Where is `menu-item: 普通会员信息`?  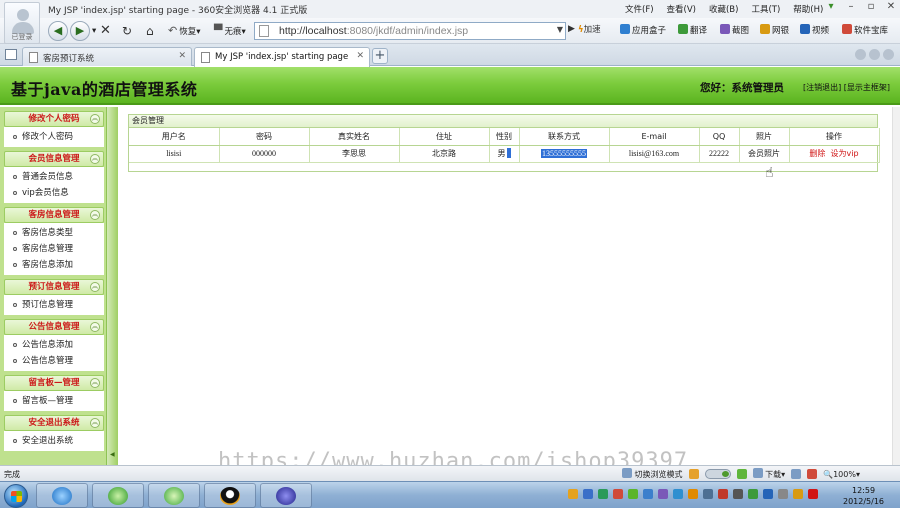
menu-item: 普通会员信息 is located at coordinates (54, 177).